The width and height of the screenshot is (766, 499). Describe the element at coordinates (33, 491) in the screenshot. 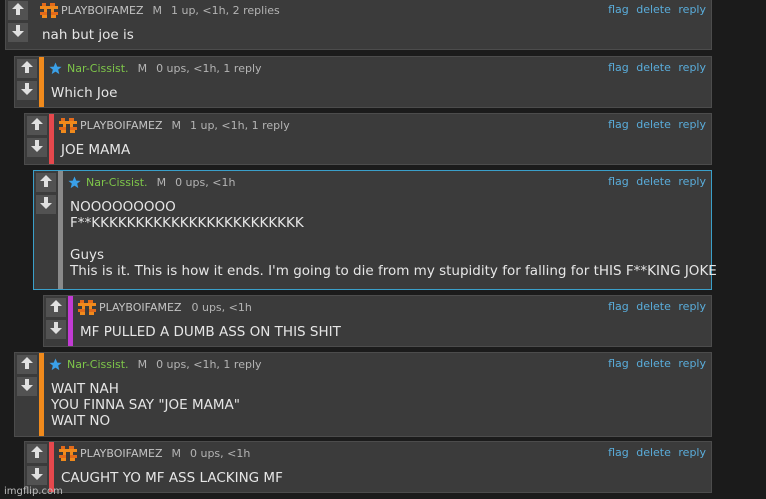

I see `imgflip-watermark: imgflip.com` at that location.